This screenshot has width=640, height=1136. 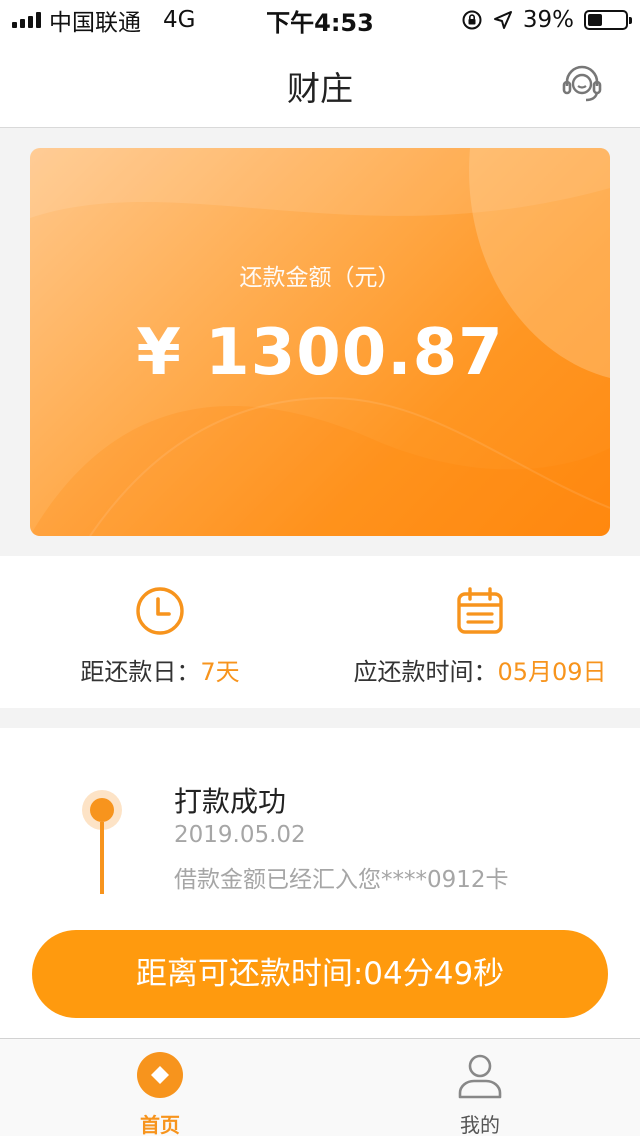 I want to click on amount-label: 还款金额（元）, so click(x=320, y=278).